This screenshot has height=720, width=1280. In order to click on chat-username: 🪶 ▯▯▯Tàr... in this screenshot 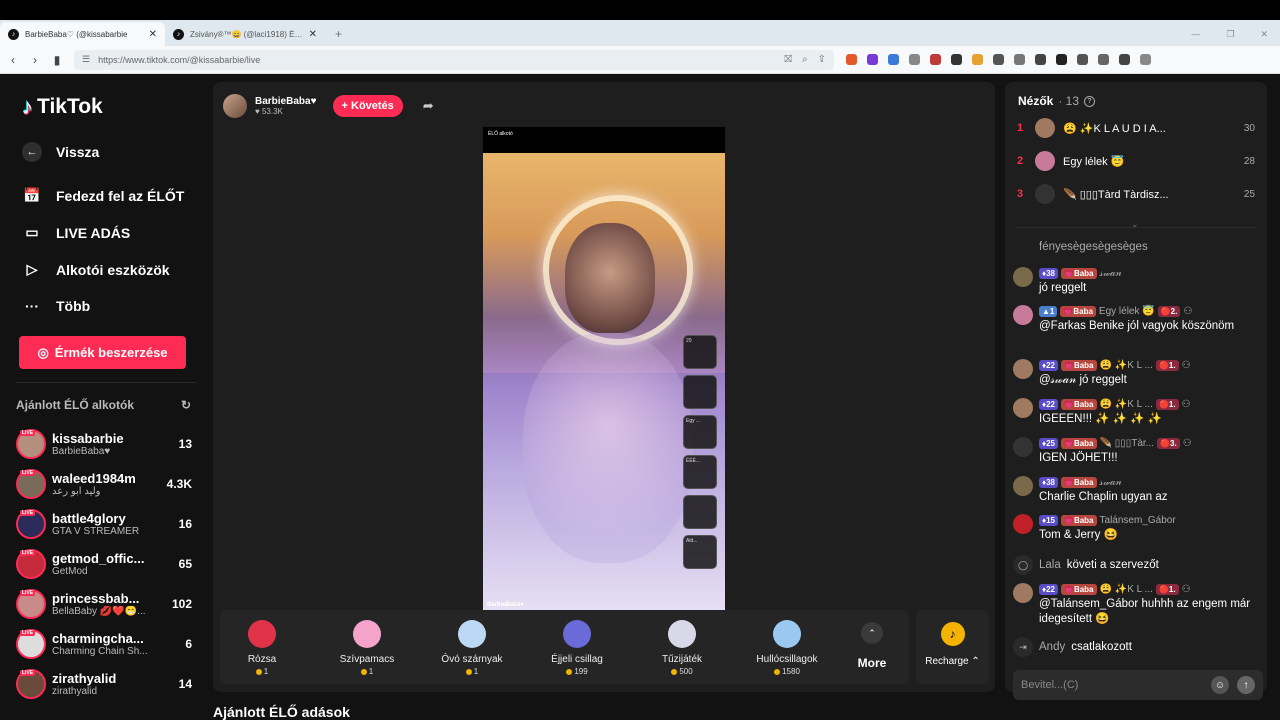, I will do `click(1127, 443)`.